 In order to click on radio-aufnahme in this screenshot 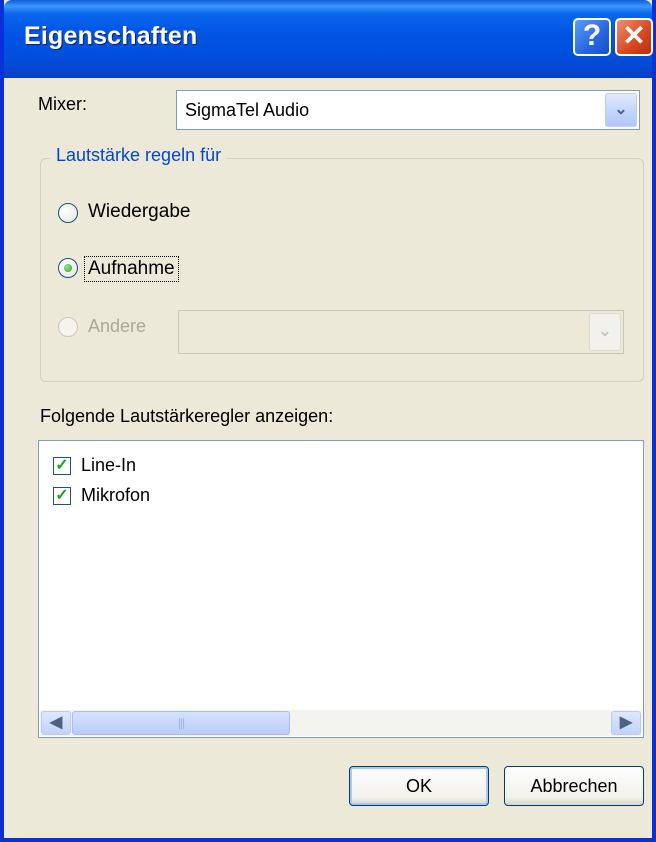, I will do `click(68, 268)`.